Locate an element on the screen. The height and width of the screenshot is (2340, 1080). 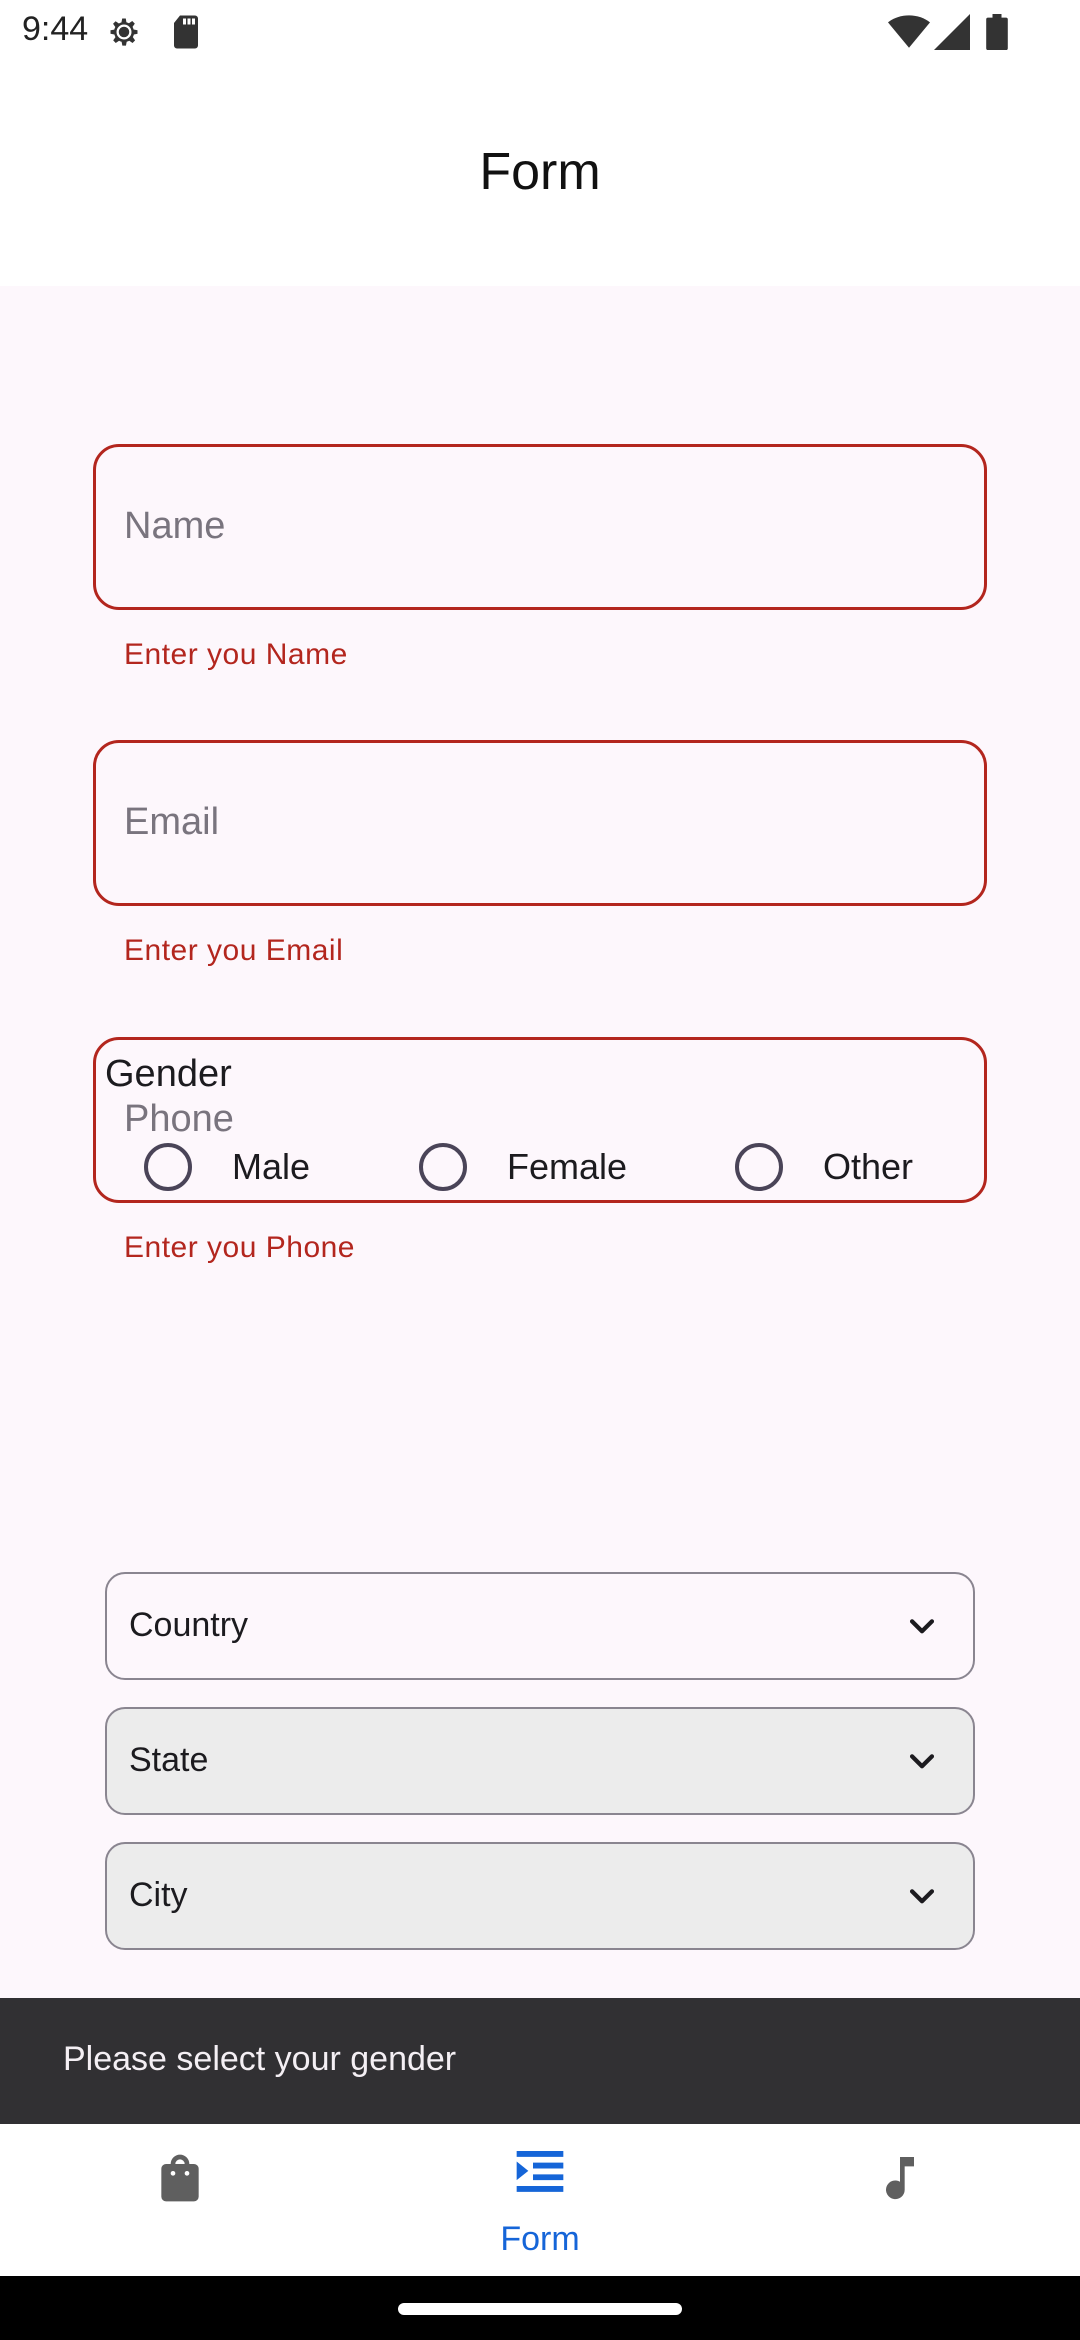
battery-icon is located at coordinates (997, 34).